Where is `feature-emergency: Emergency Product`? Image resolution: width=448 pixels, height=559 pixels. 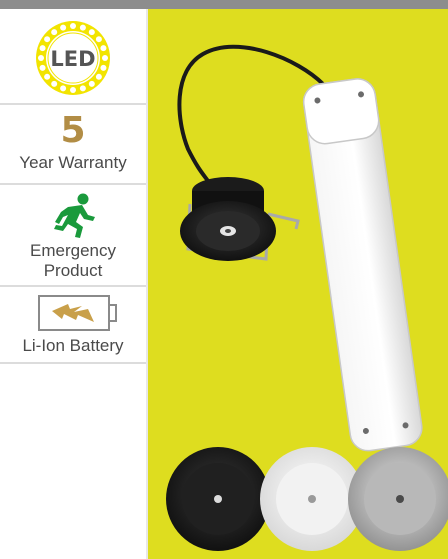 feature-emergency: Emergency Product is located at coordinates (73, 236).